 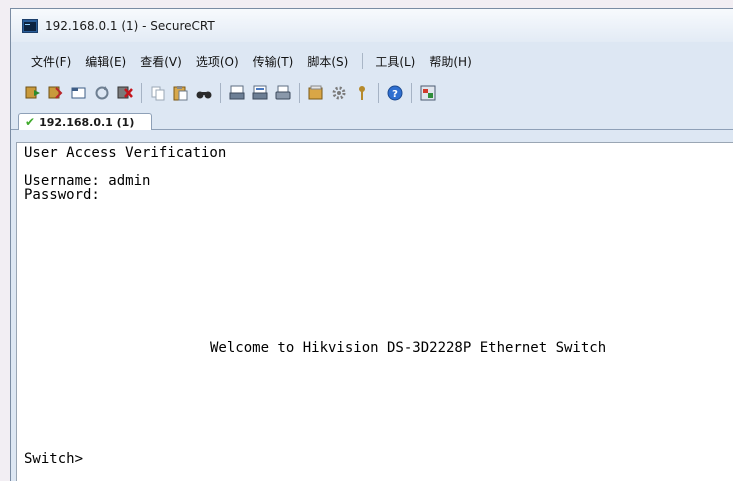 I want to click on connect-tab-icon, so click(x=79, y=93).